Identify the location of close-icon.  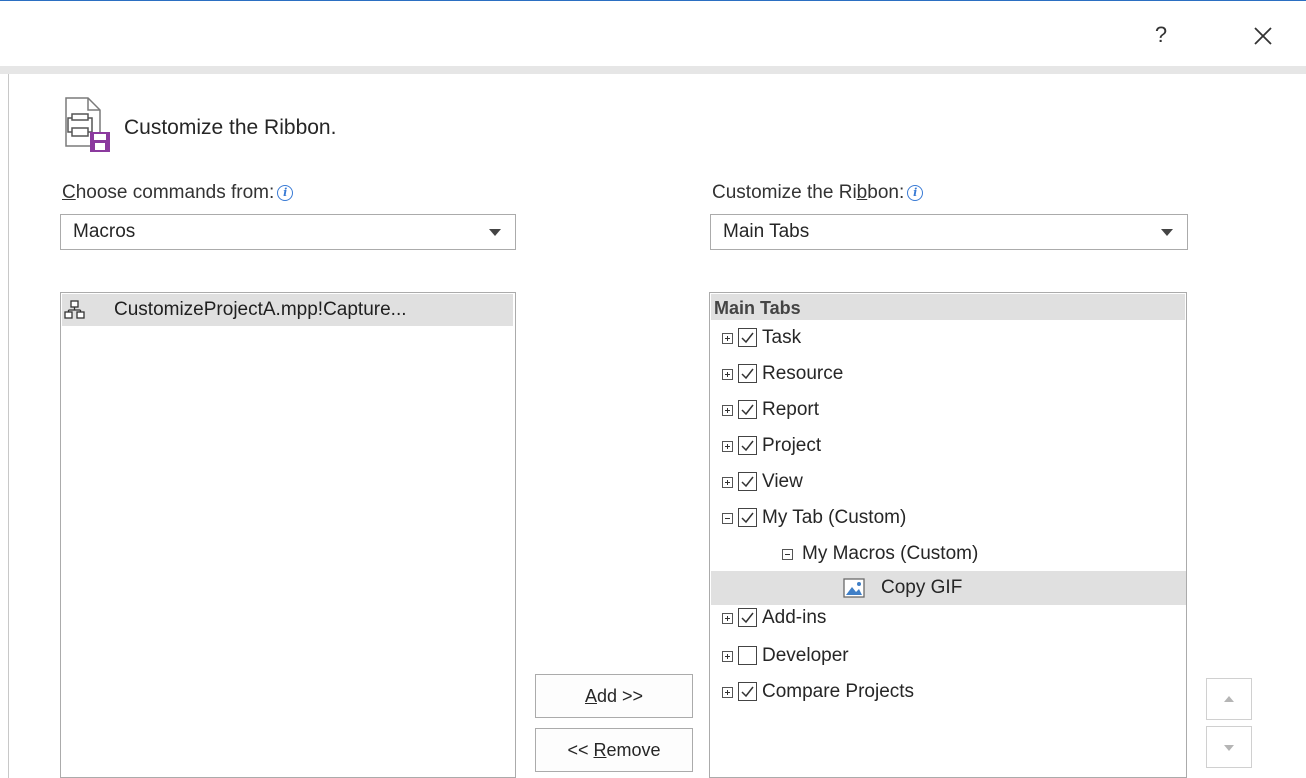
(1263, 36).